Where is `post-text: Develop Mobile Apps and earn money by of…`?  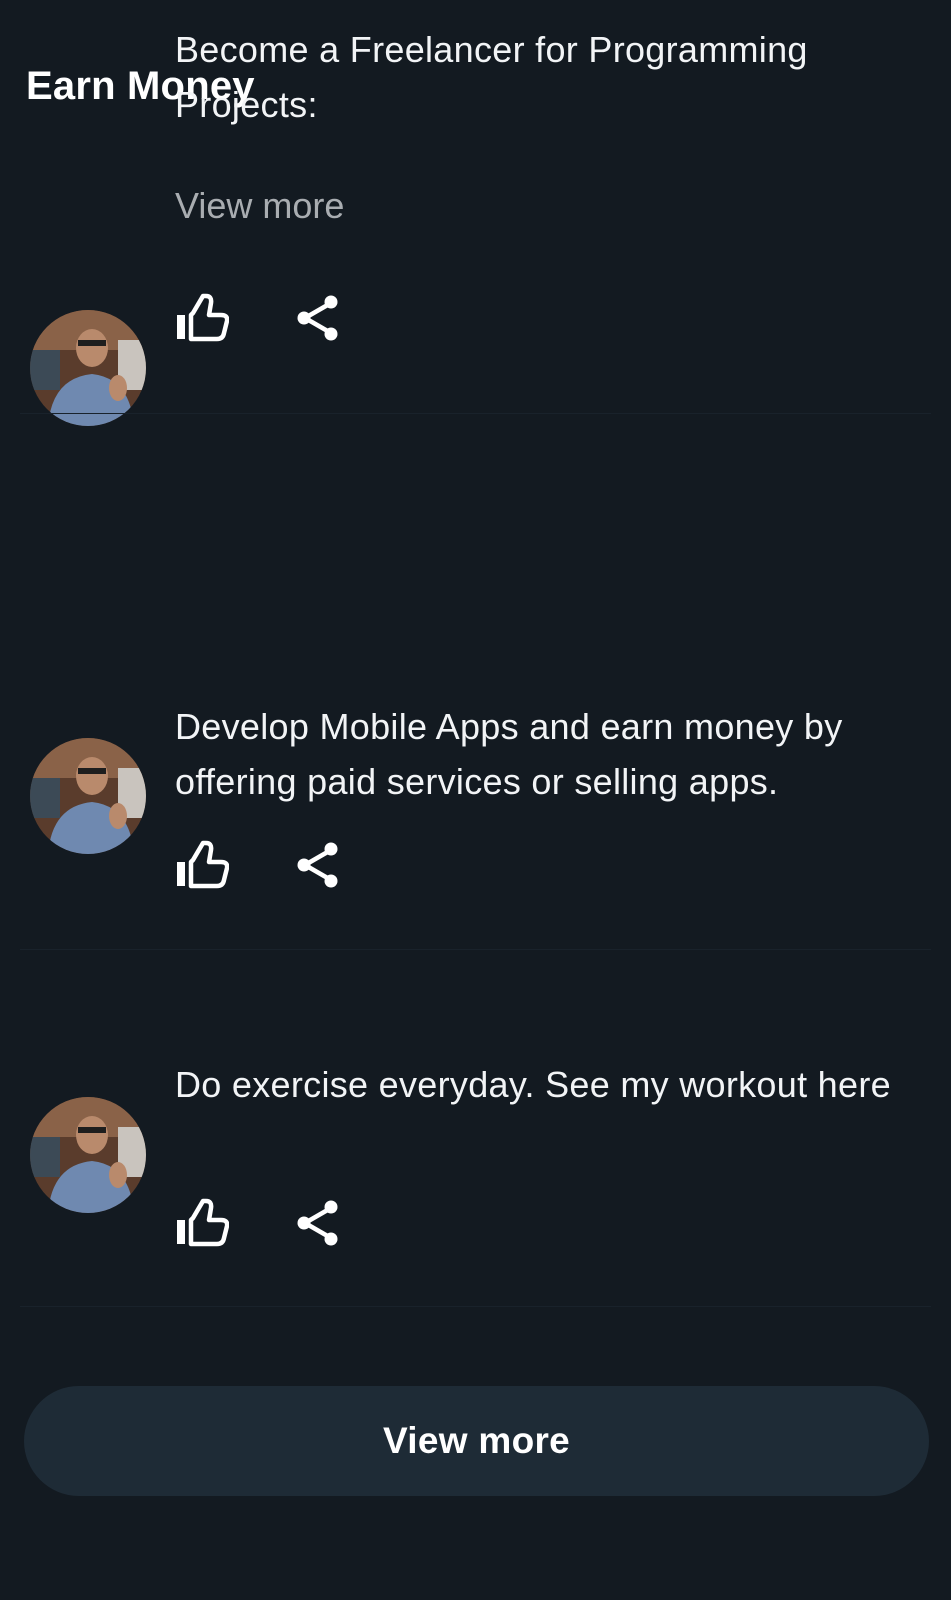
post-text: Develop Mobile Apps and earn money by of… is located at coordinates (509, 754).